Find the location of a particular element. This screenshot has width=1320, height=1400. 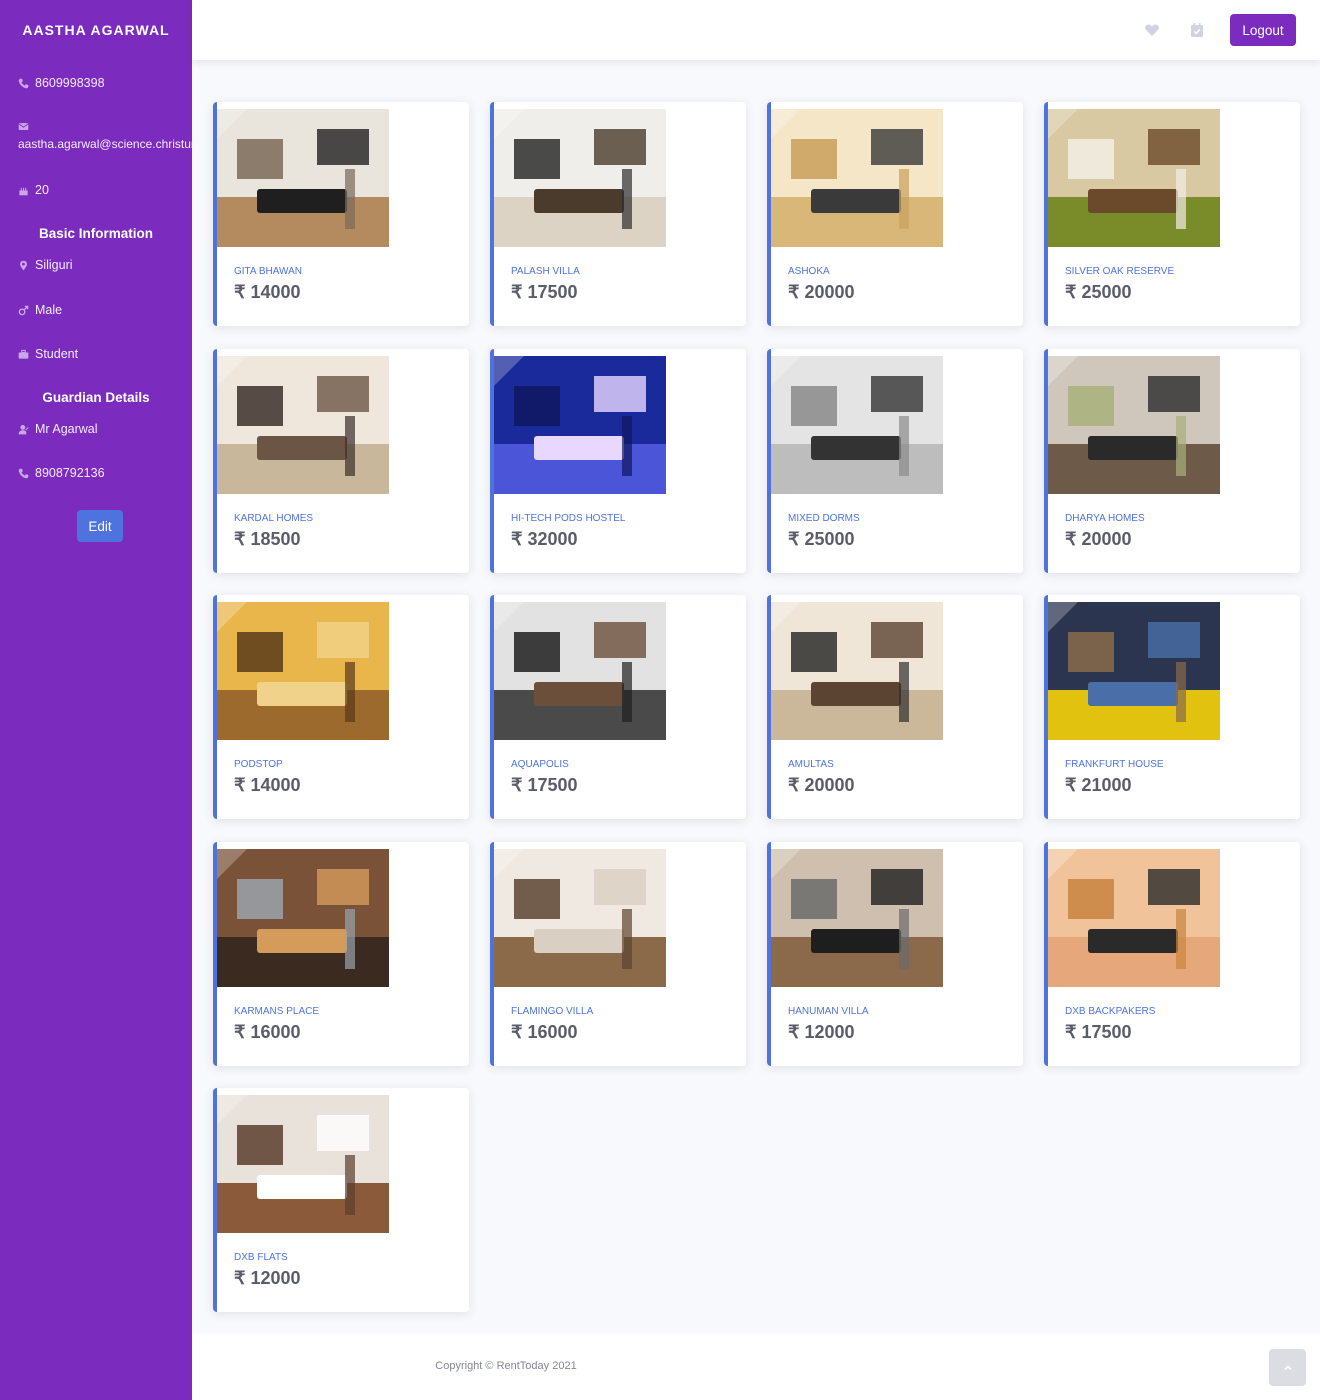

listing-card: AQUAPOLIS ₹ 17500 is located at coordinates (618, 707).